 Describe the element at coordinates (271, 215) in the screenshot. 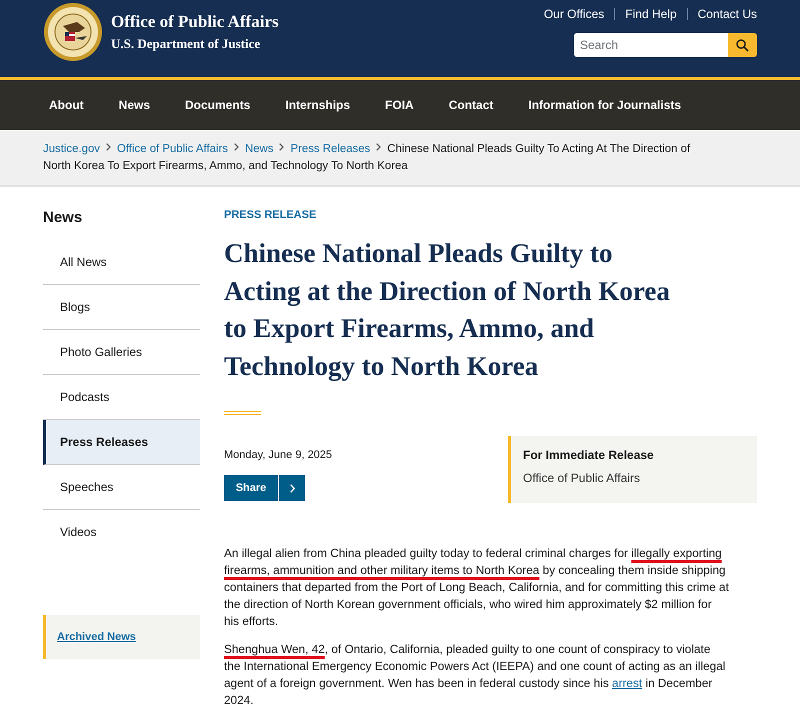

I see `content-type-label: PRESS RELEASE` at that location.